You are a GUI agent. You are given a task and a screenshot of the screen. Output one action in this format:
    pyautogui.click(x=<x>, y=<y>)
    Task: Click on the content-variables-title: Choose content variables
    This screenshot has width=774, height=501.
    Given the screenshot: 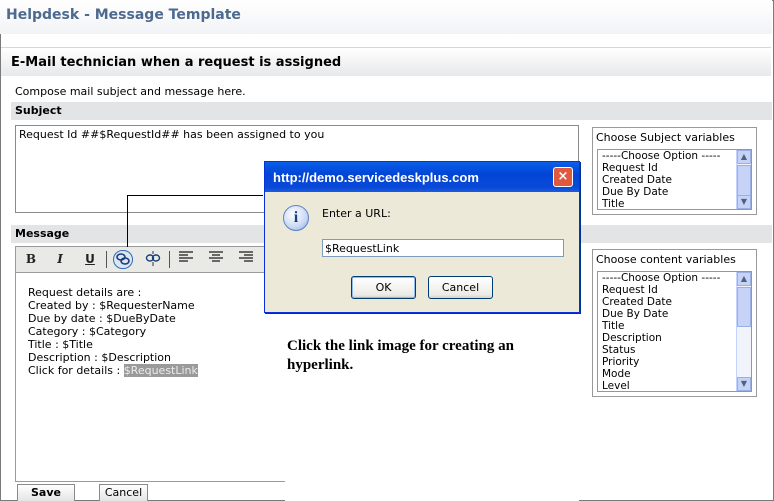 What is the action you would take?
    pyautogui.click(x=666, y=259)
    